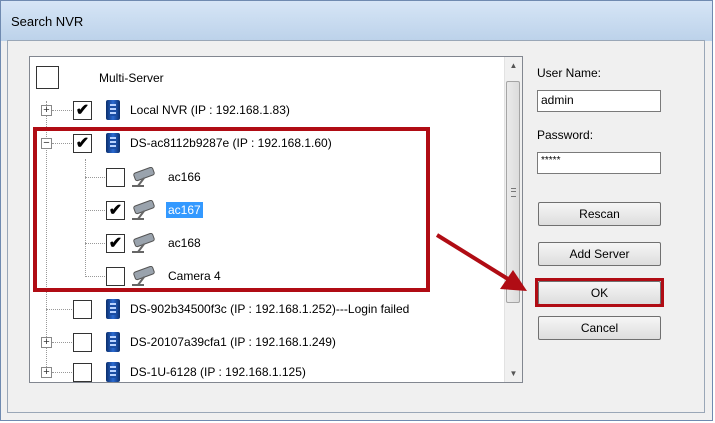  I want to click on tree-row-ds-1u: + DS-1U-6128 (IP : 192.168.1.125), so click(265, 370).